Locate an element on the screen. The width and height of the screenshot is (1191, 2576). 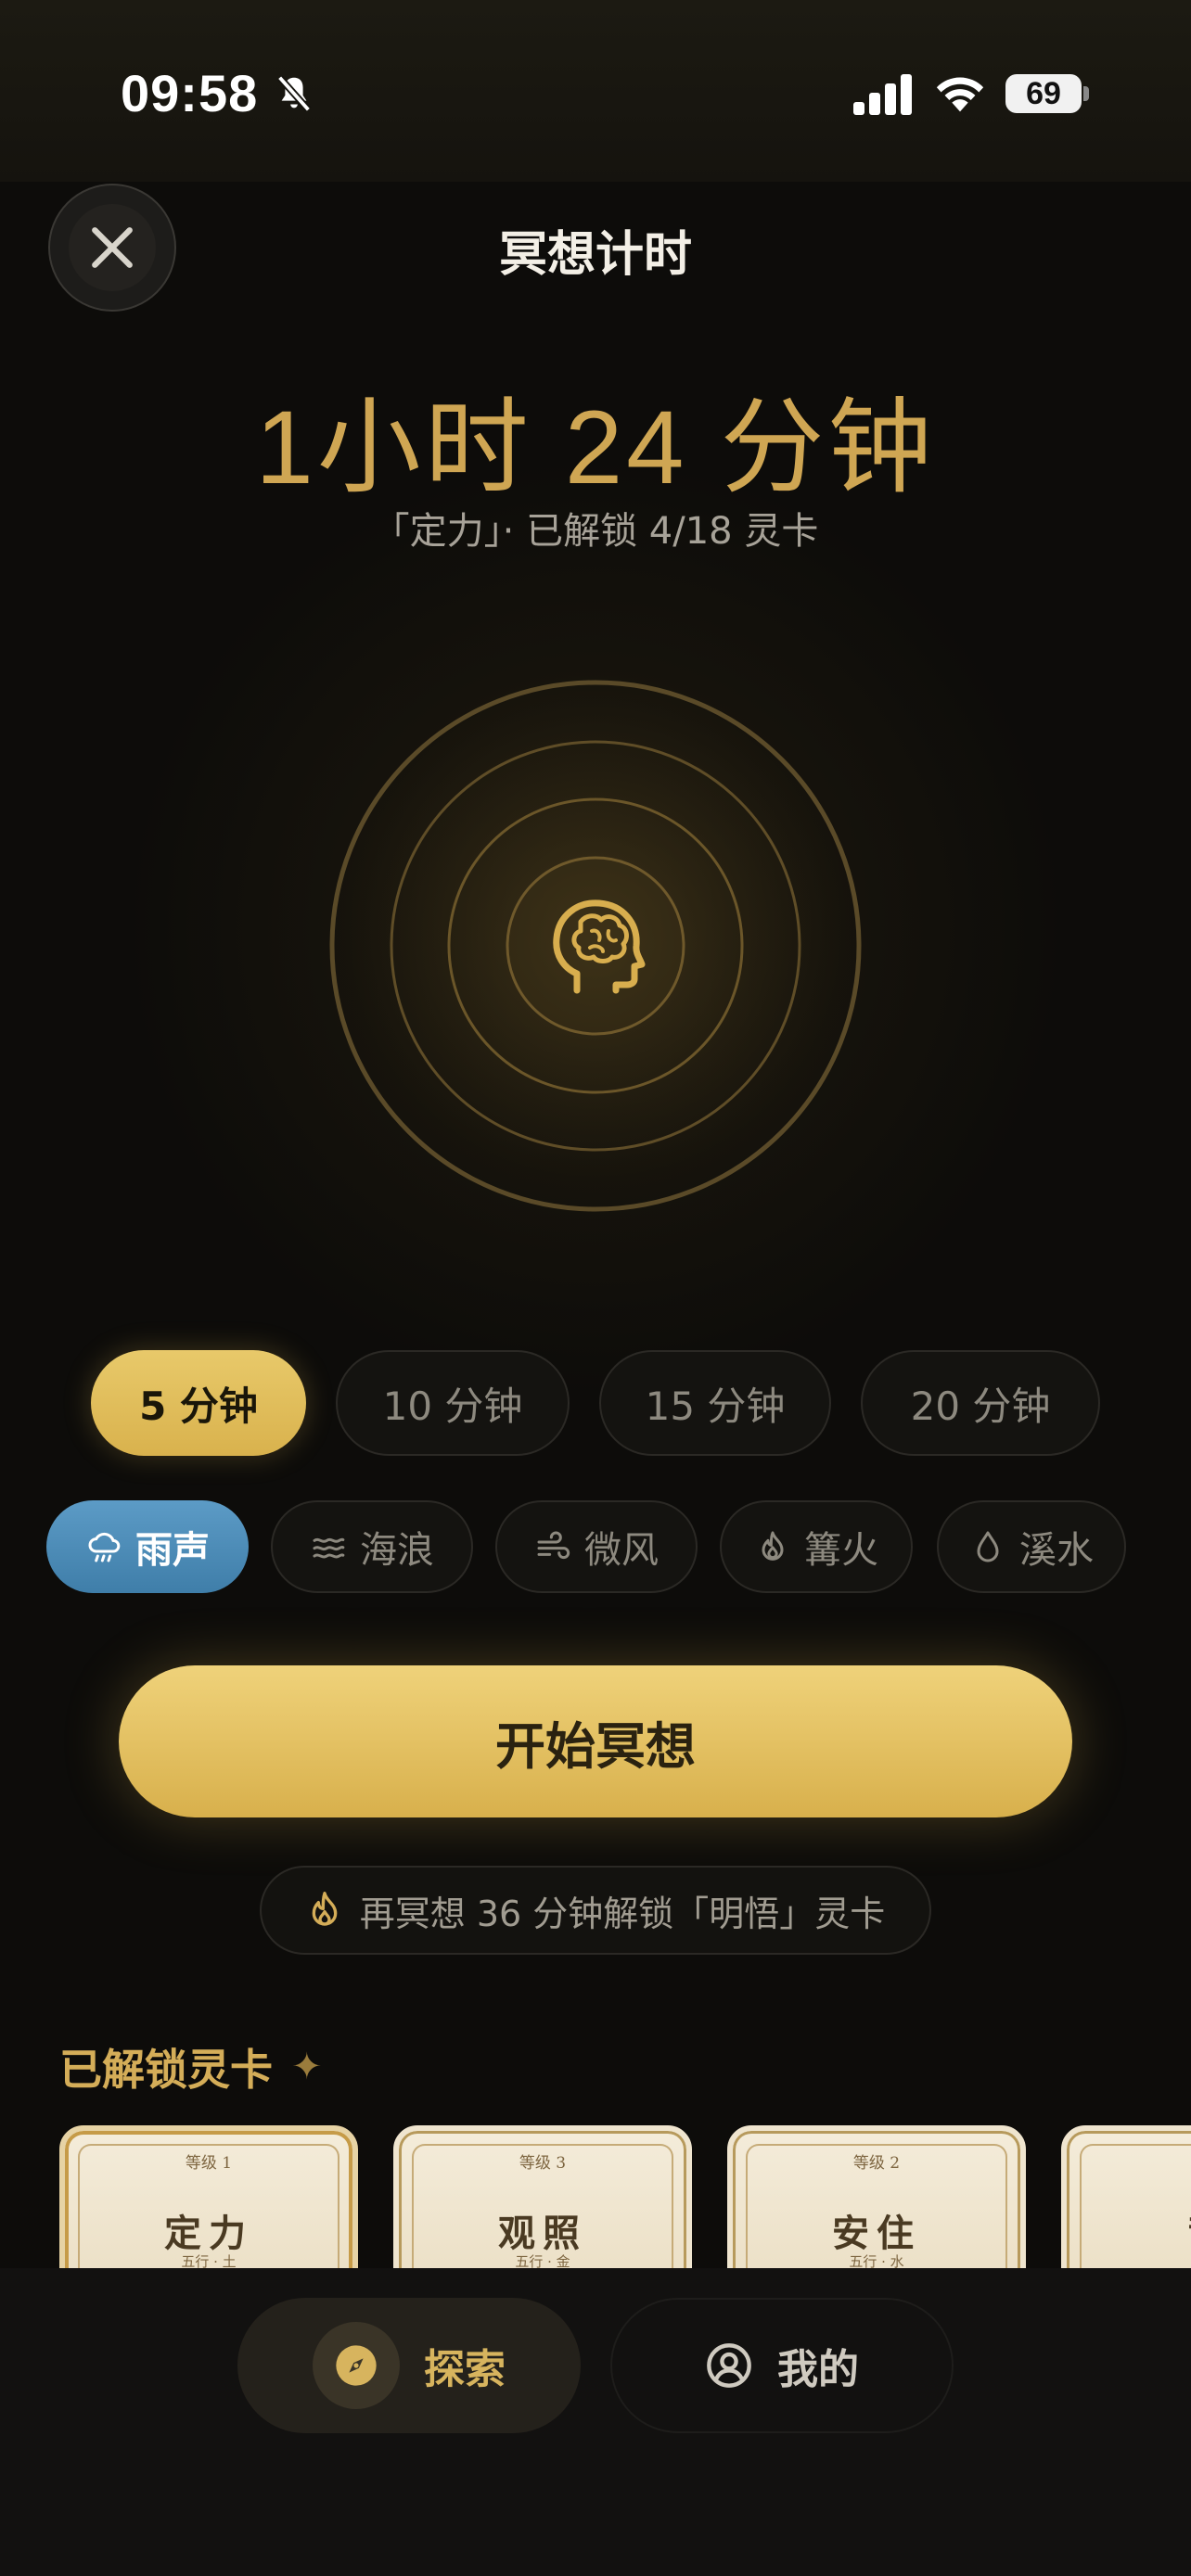
duration-selector: 5 分钟 10 分钟 15 分钟 20 分钟 is located at coordinates (595, 1405).